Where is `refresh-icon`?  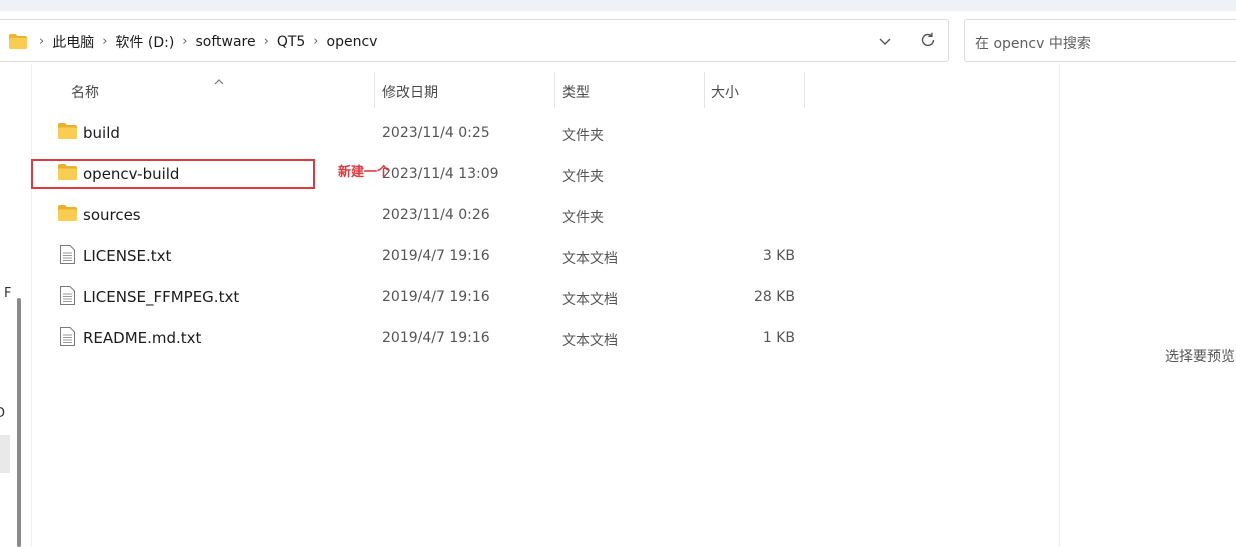 refresh-icon is located at coordinates (928, 42).